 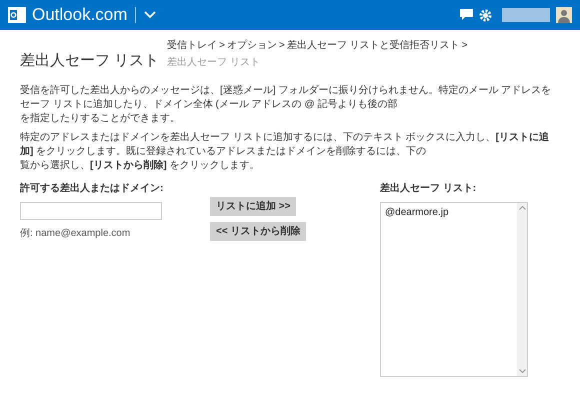 What do you see at coordinates (252, 45) in the screenshot?
I see `breadcrumb-link: オプション` at bounding box center [252, 45].